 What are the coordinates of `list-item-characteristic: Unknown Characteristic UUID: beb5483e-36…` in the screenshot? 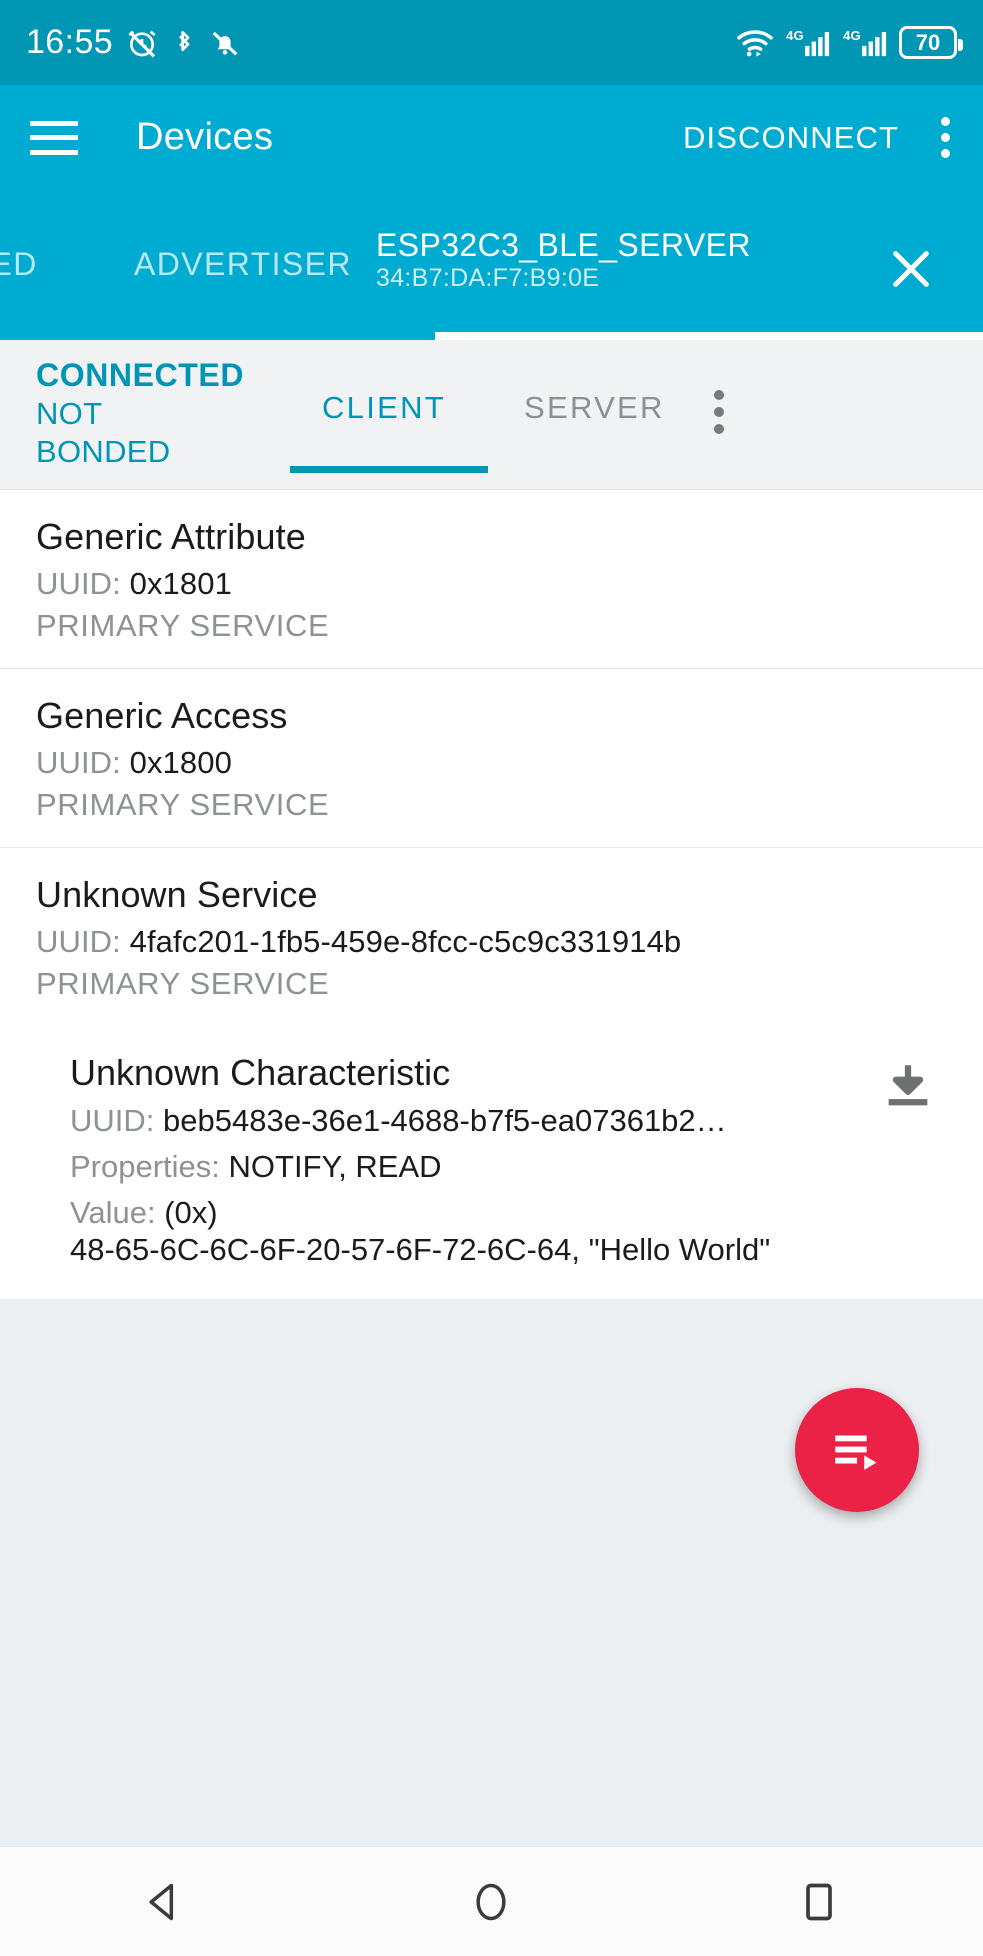 It's located at (491, 1163).